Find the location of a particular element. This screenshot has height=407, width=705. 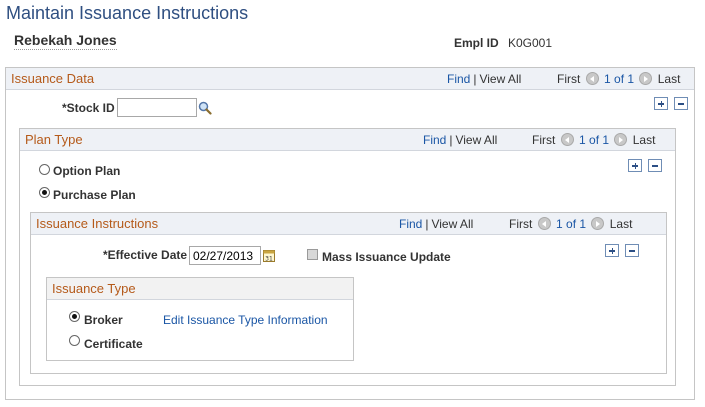

issuance-instructions-title: Issuance Instructions is located at coordinates (97, 223).